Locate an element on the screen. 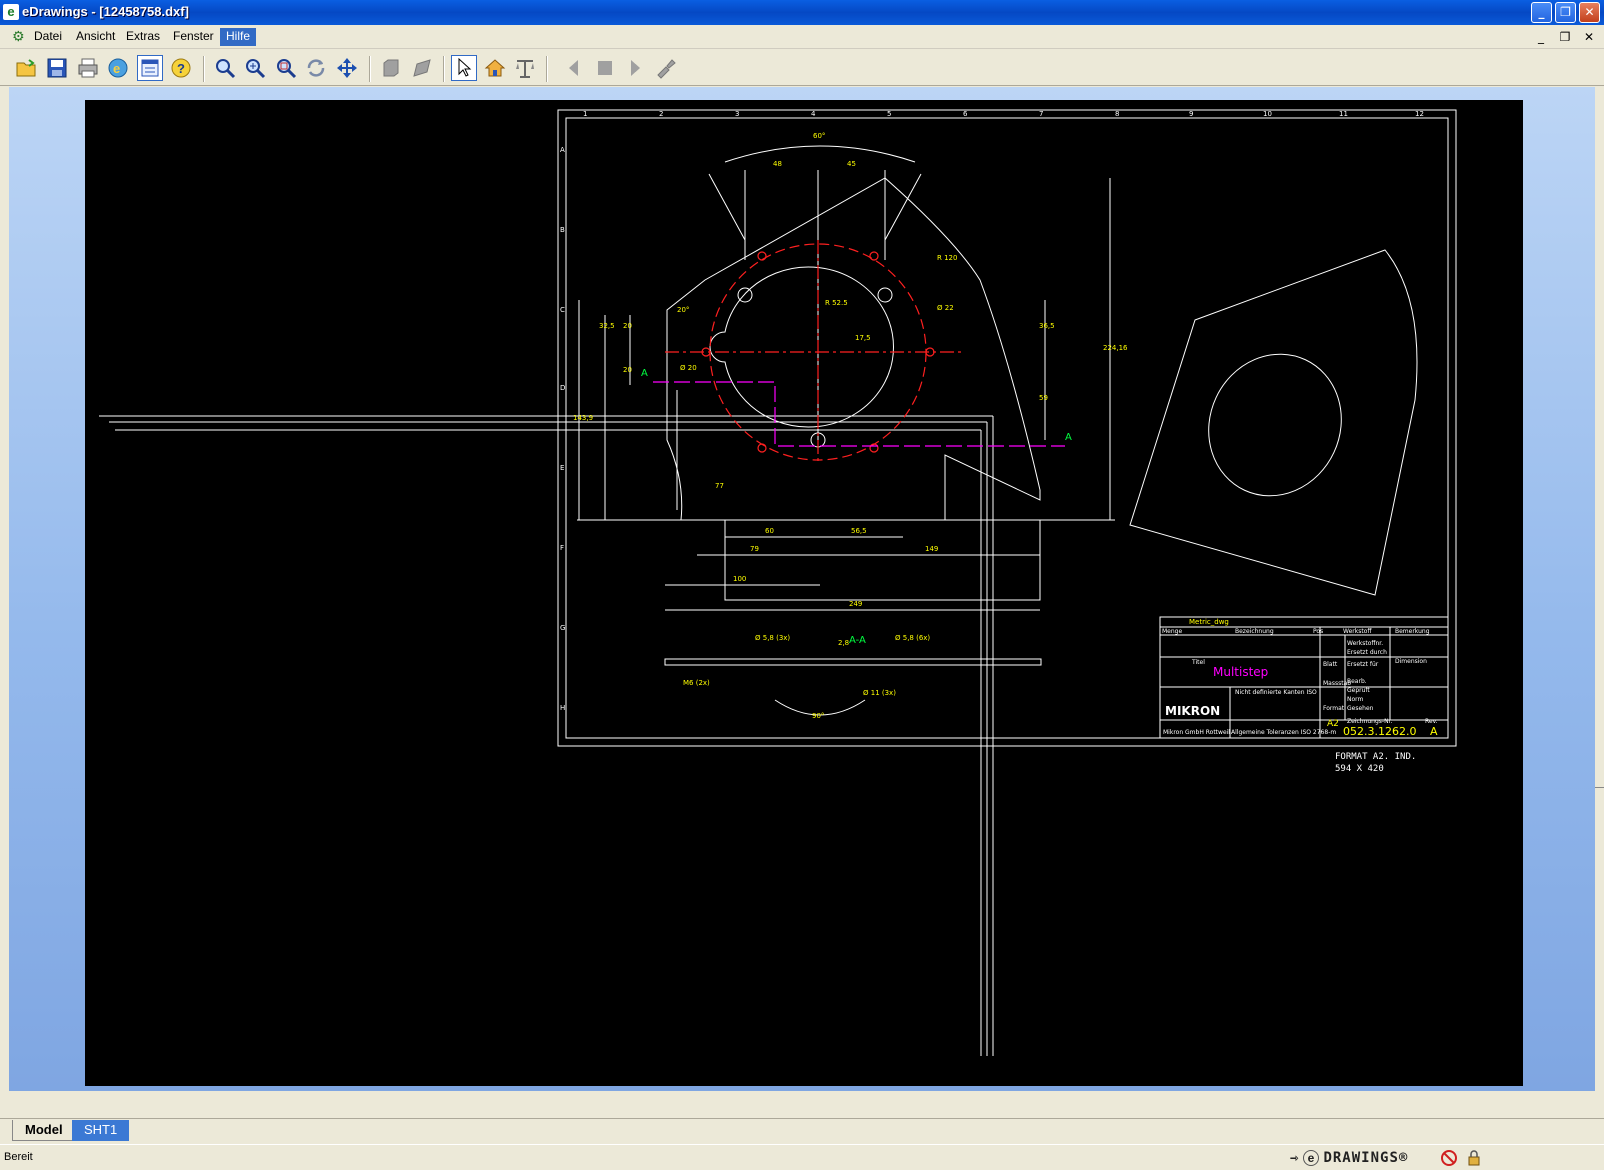  menu-extras: Extras is located at coordinates (143, 37).